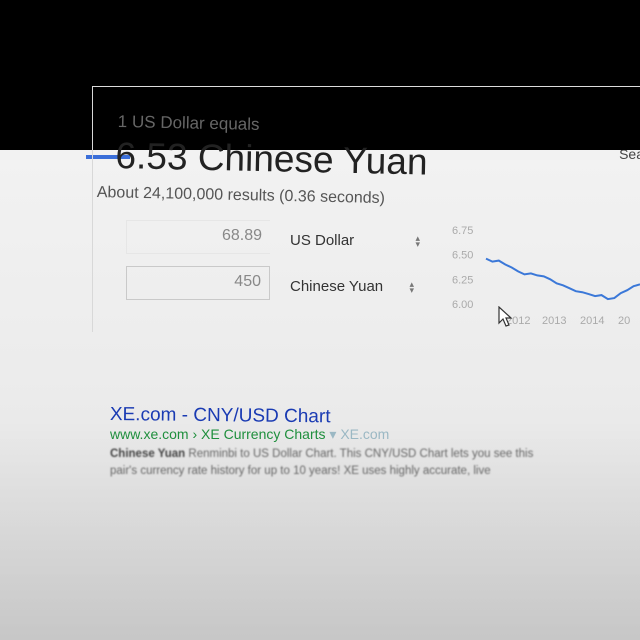  I want to click on x-tick-label: 2013, so click(554, 321).